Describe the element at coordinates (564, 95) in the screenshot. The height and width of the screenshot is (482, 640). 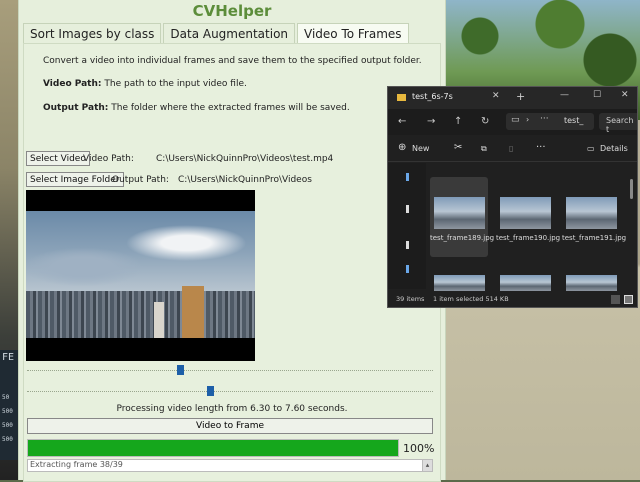
I see `minimize-icon: —` at that location.